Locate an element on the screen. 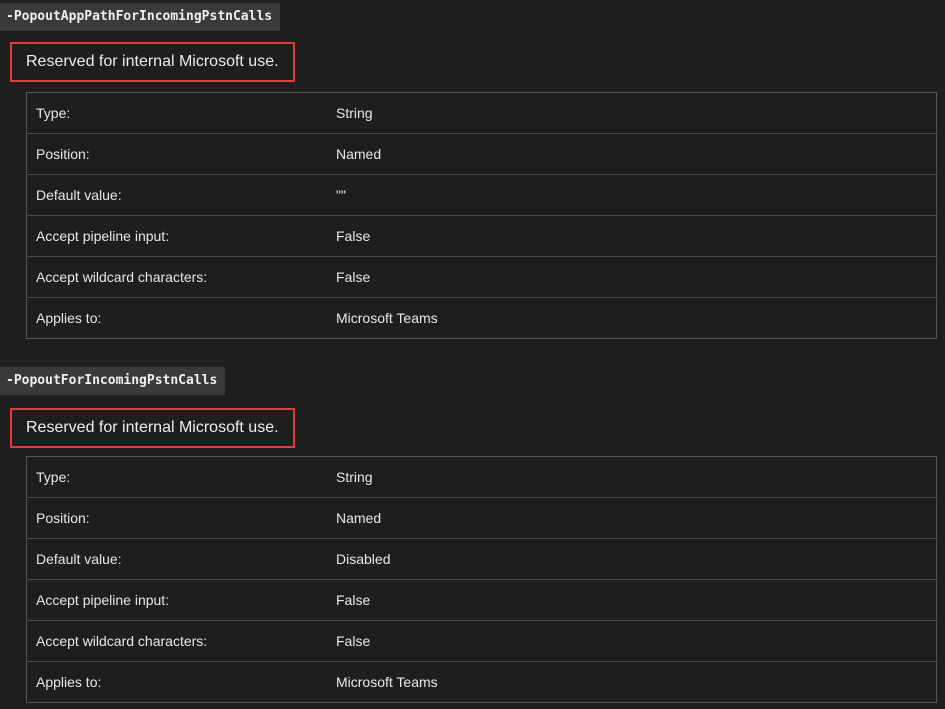  parameter-name: -PopoutAppPathForIncomingPstnCalls is located at coordinates (140, 17).